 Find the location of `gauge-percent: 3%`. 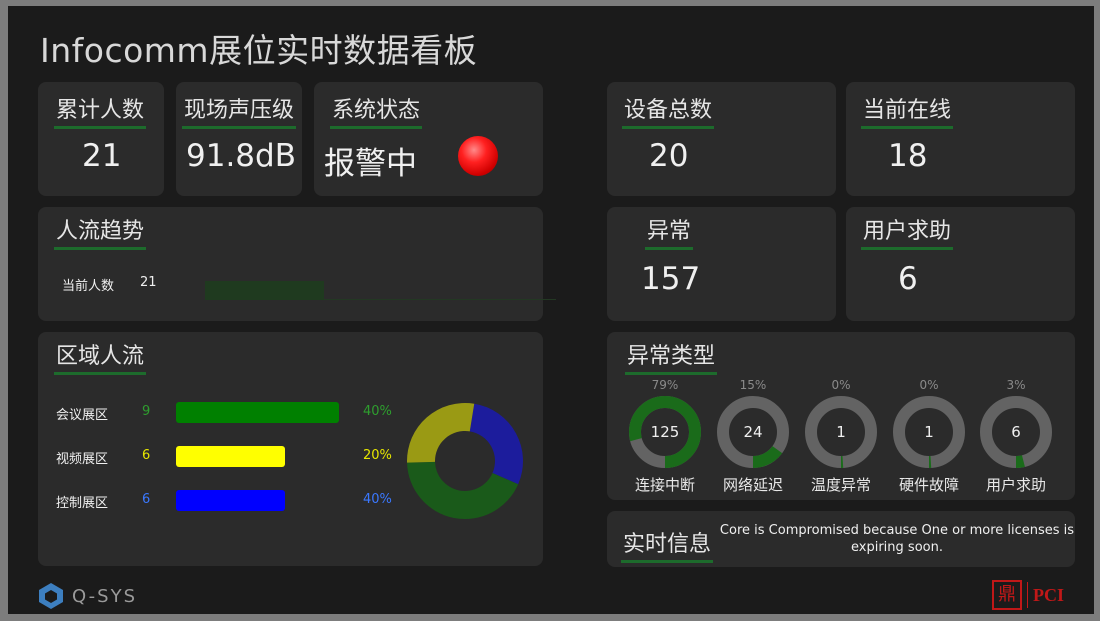

gauge-percent: 3% is located at coordinates (1016, 385).